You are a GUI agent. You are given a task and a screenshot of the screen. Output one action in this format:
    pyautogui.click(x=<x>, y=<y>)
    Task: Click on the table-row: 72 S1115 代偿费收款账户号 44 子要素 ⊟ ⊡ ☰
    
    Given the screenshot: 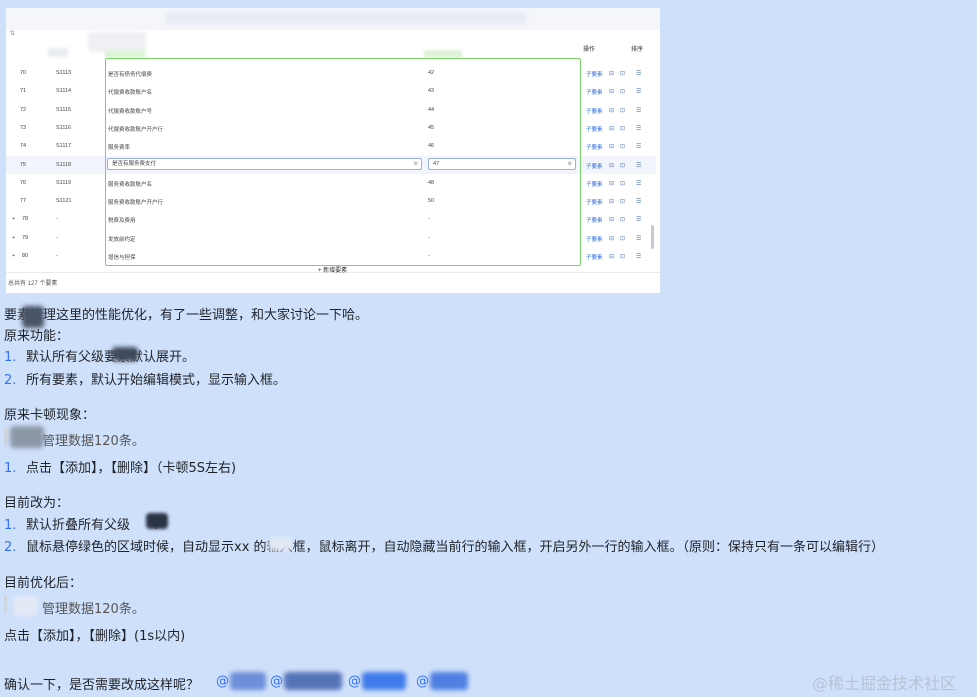 What is the action you would take?
    pyautogui.click(x=331, y=110)
    